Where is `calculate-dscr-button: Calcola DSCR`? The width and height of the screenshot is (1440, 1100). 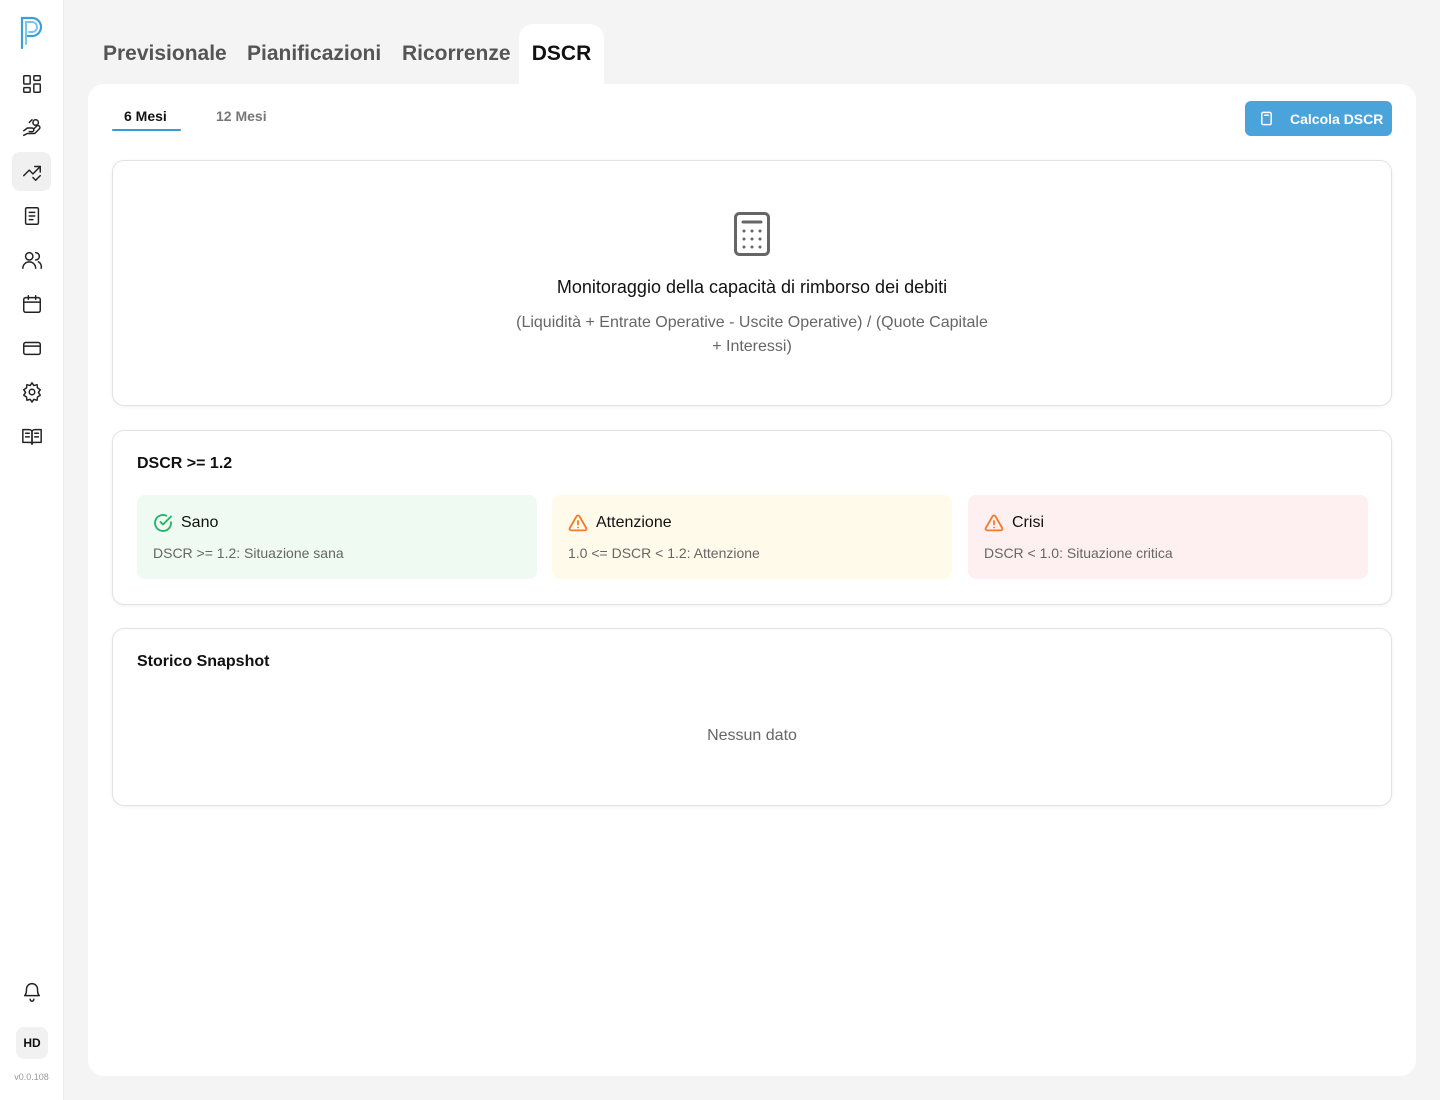
calculate-dscr-button: Calcola DSCR is located at coordinates (1318, 118).